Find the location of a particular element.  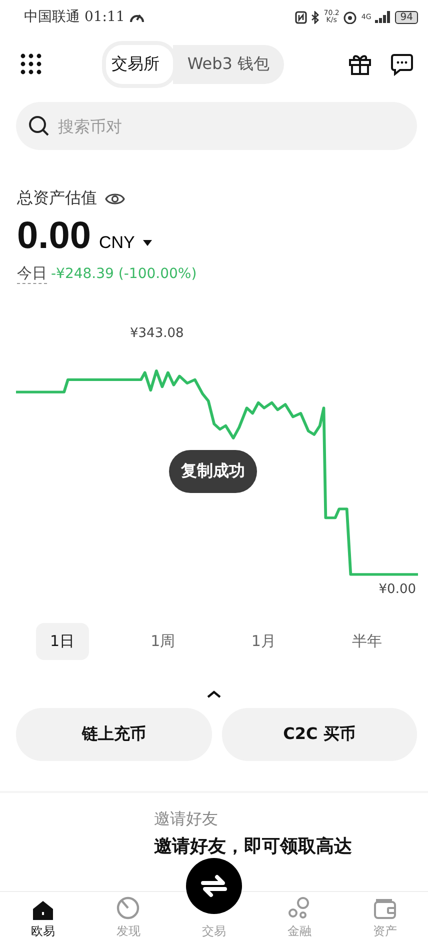

bluetooth-icon is located at coordinates (315, 17).